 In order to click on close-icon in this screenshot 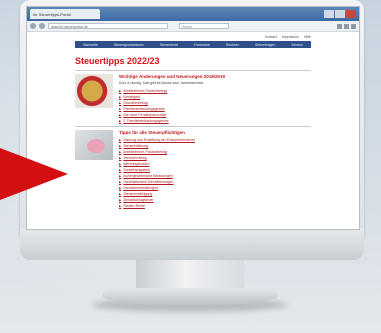, I will do `click(351, 14)`.